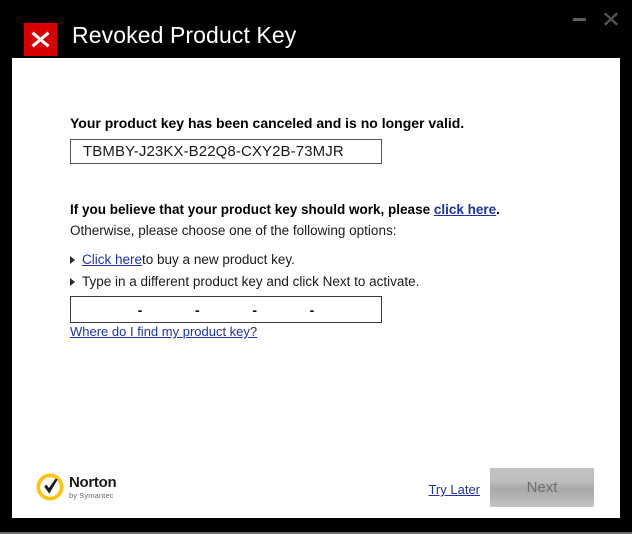 The width and height of the screenshot is (632, 534). What do you see at coordinates (163, 331) in the screenshot?
I see `where-find-key-link: Where do I find my product key?` at bounding box center [163, 331].